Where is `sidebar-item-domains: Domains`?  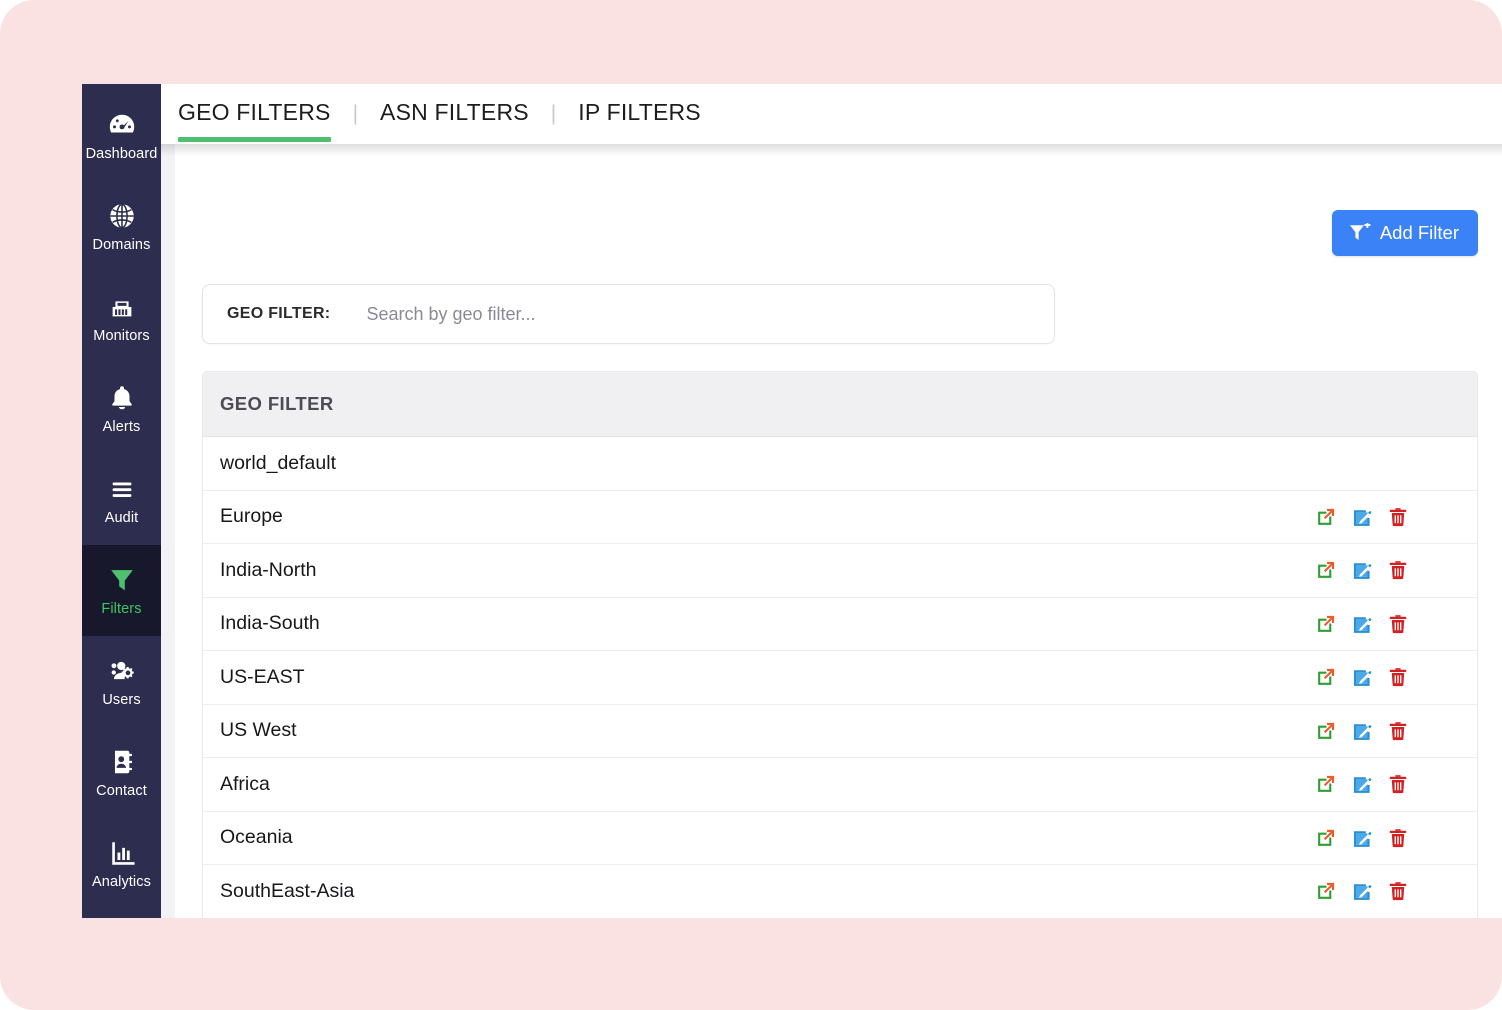
sidebar-item-domains: Domains is located at coordinates (121, 226).